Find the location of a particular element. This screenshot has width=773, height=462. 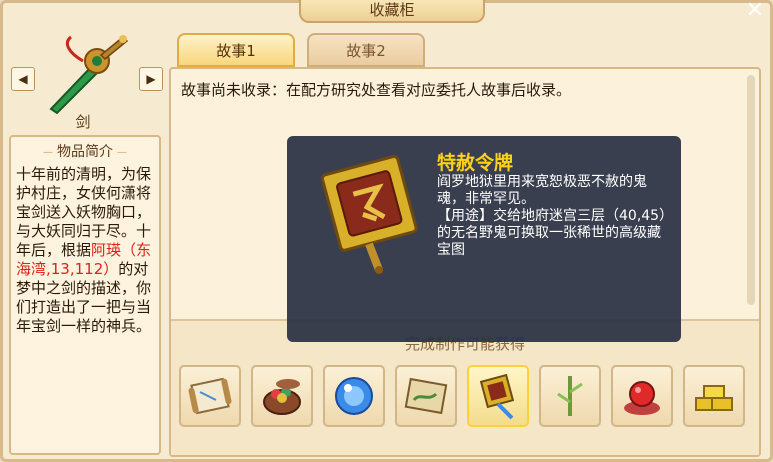

tooltip-desc-line1: 阎罗地狱里用来宽恕极恶不赦的鬼魂，非常罕见。 is located at coordinates (542, 190).